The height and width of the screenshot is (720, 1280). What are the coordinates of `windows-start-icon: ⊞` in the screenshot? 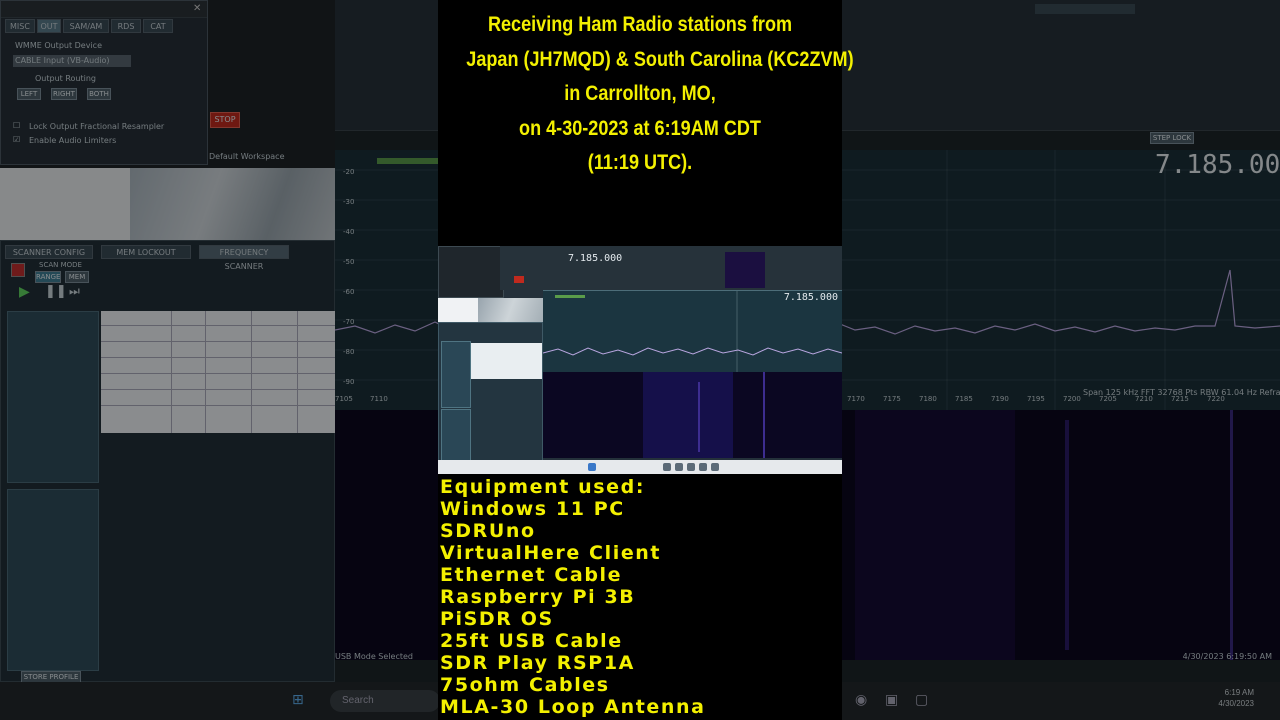 It's located at (298, 700).